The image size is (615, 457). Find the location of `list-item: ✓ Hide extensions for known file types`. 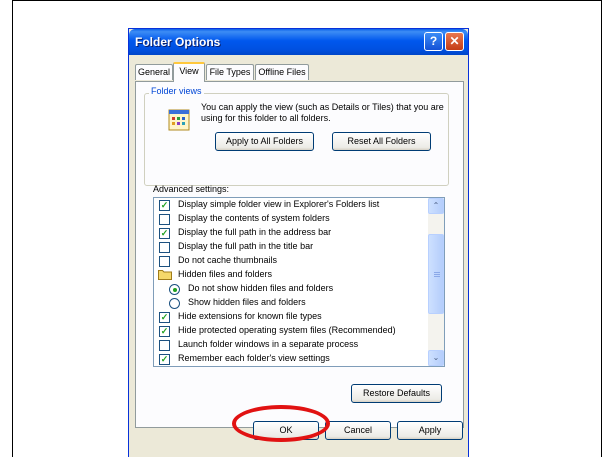

list-item: ✓ Hide extensions for known file types is located at coordinates (291, 317).